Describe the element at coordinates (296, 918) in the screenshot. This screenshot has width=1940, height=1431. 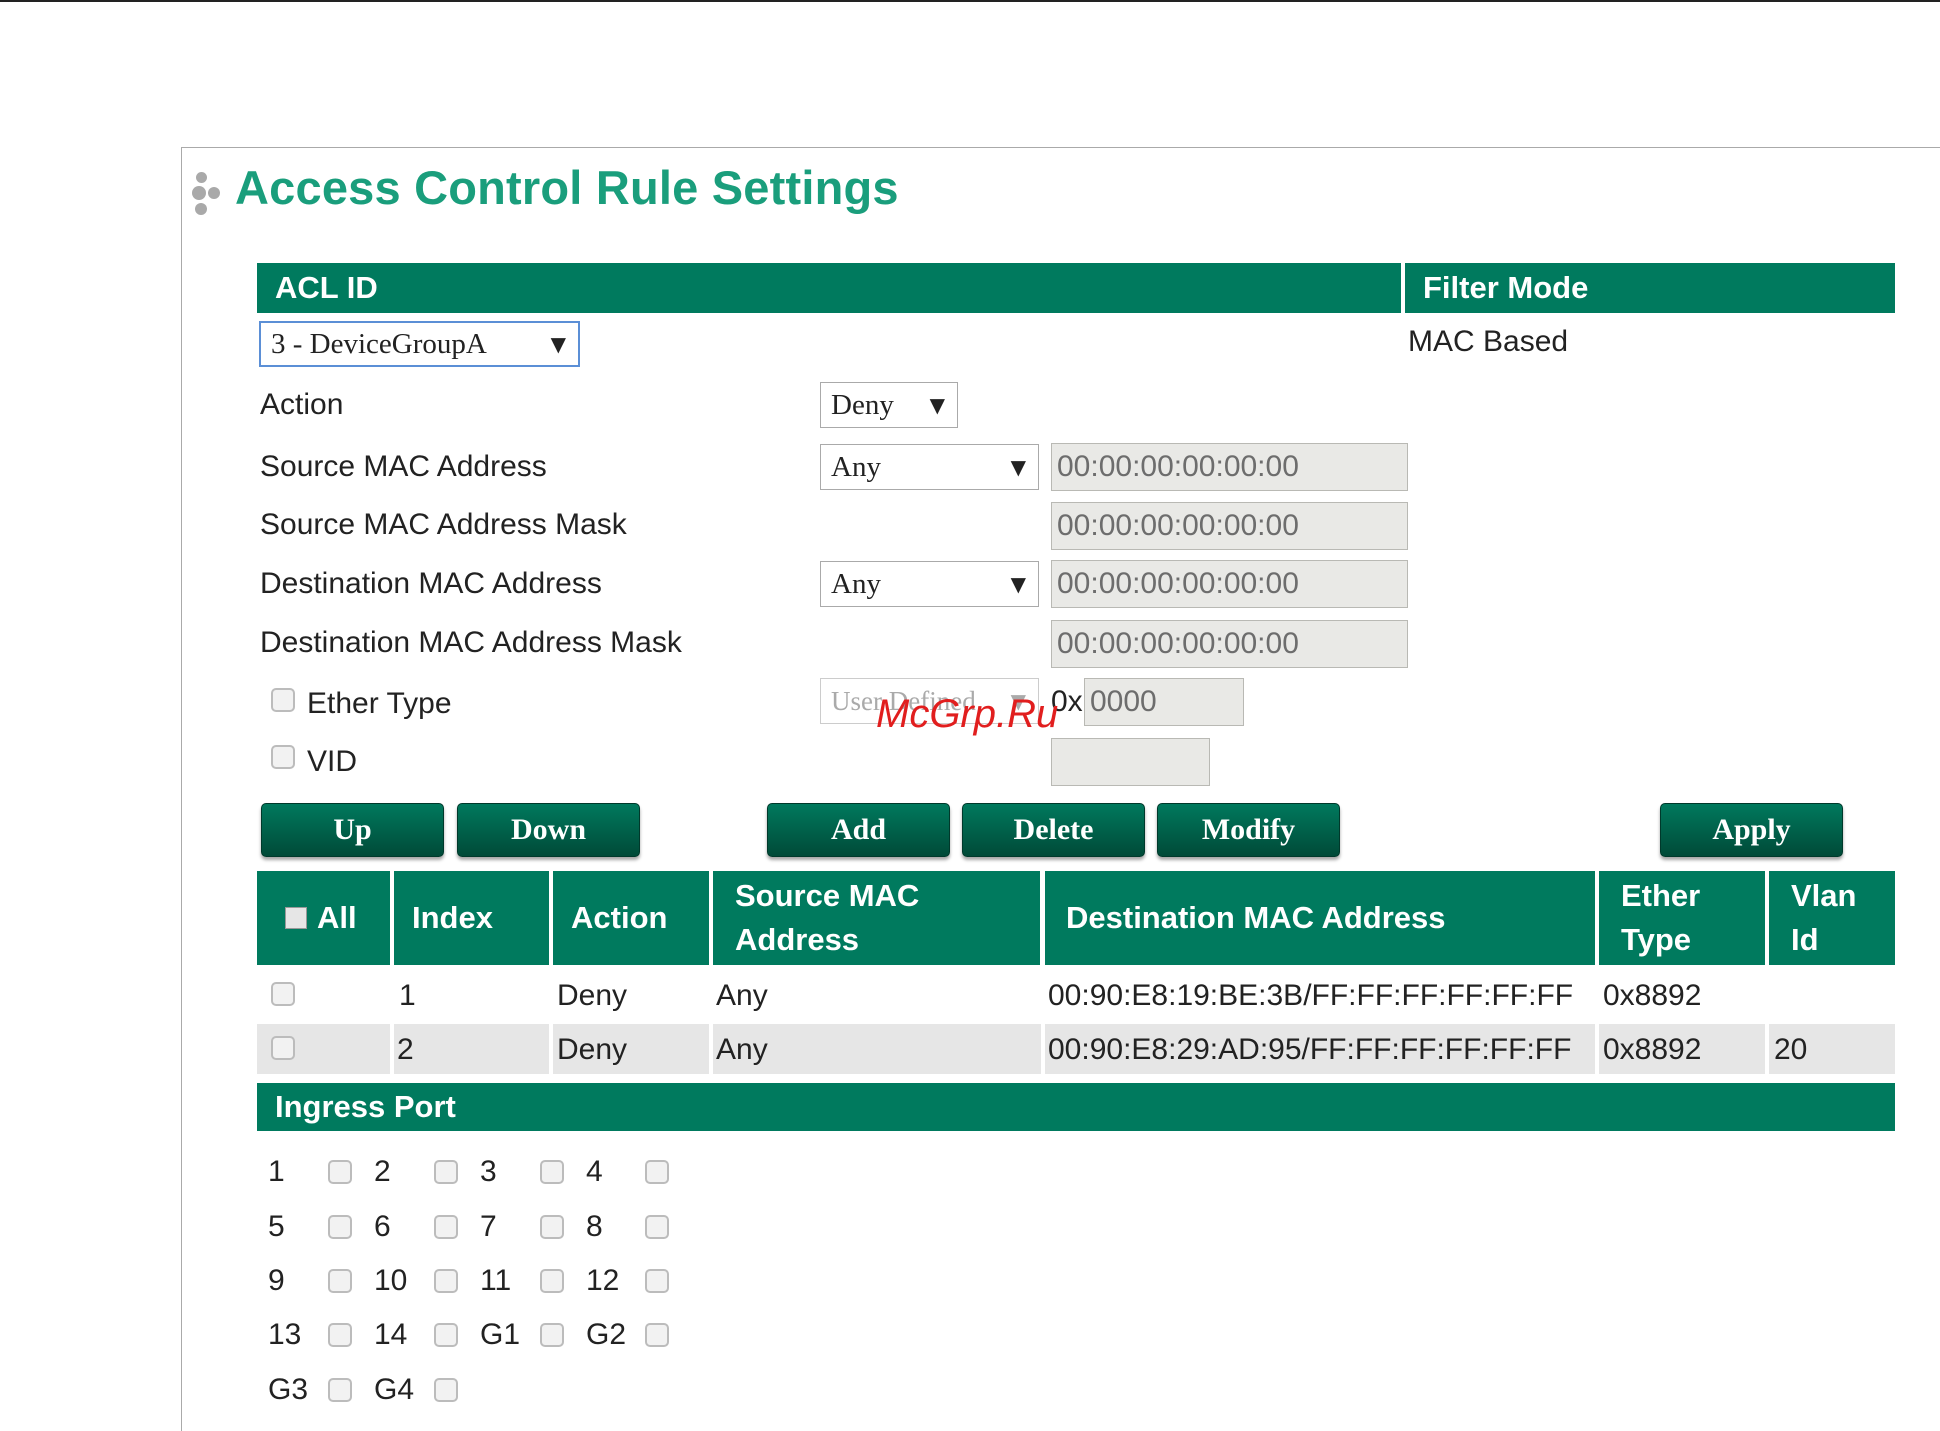
I see `select-all-checkbox` at that location.